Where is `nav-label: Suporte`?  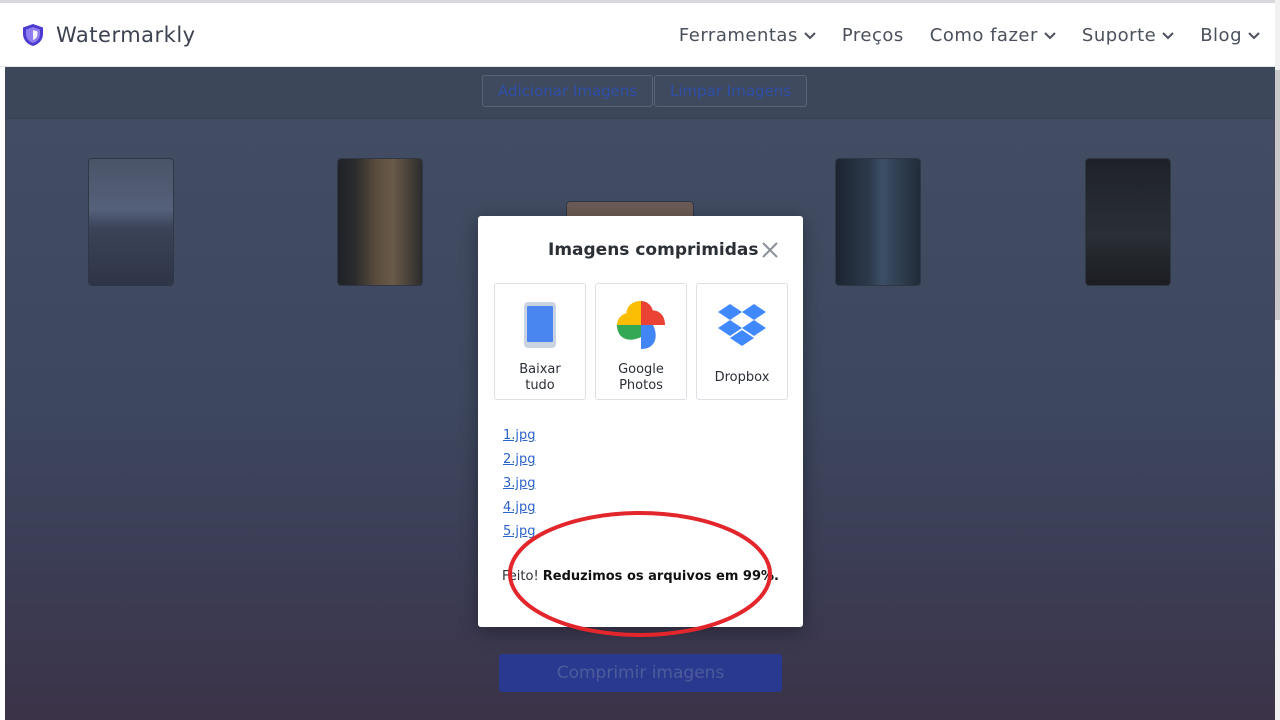 nav-label: Suporte is located at coordinates (1119, 35).